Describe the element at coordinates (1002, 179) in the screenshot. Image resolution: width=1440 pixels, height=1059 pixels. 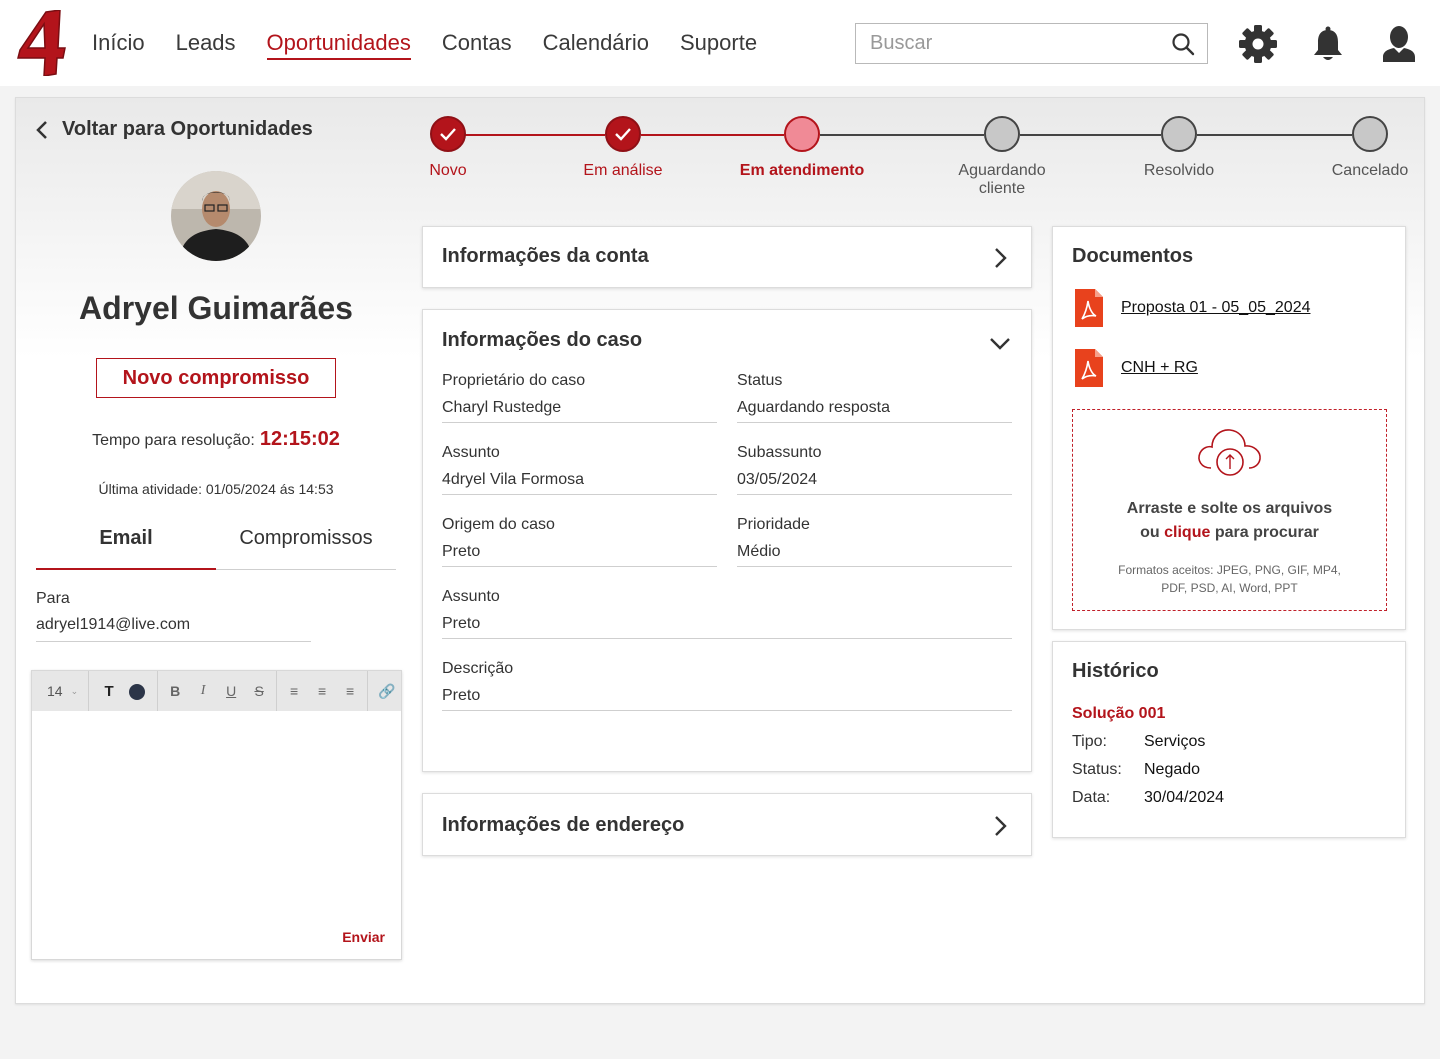
I see `step-label: Aguardando cliente` at that location.